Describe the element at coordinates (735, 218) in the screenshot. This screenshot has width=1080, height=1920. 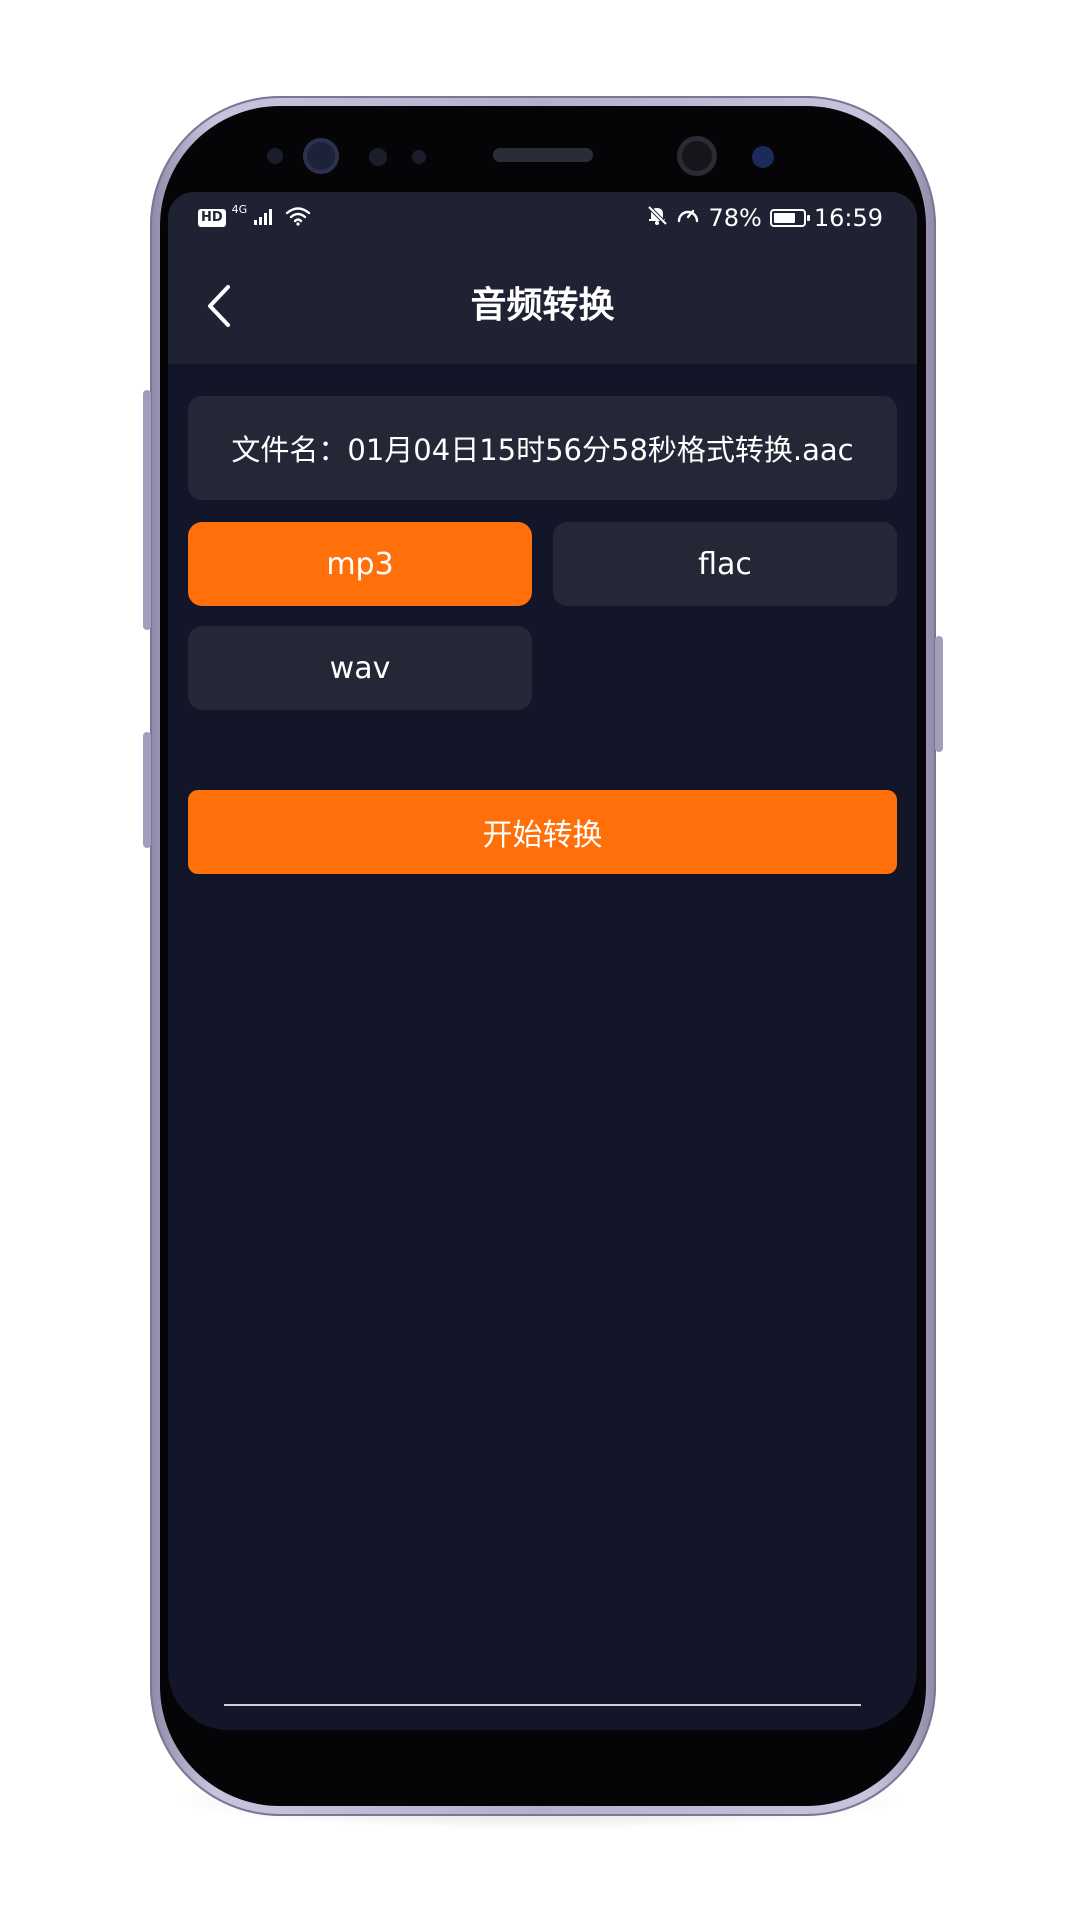
I see `battery-percent: 78%` at that location.